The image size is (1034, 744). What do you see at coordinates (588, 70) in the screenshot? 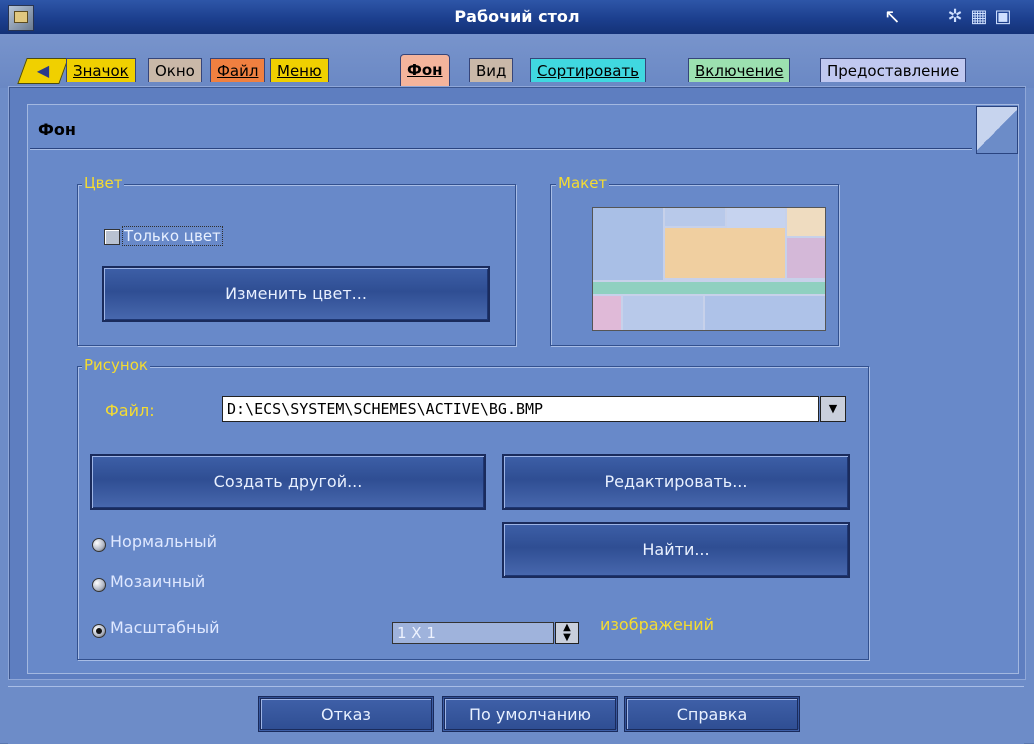
I see `tab-sort: Сортировать` at bounding box center [588, 70].